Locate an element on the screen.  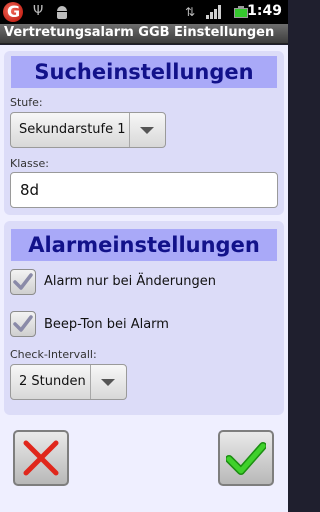
app-title: Vertretungsalarm GGB Einstellungen is located at coordinates (139, 32).